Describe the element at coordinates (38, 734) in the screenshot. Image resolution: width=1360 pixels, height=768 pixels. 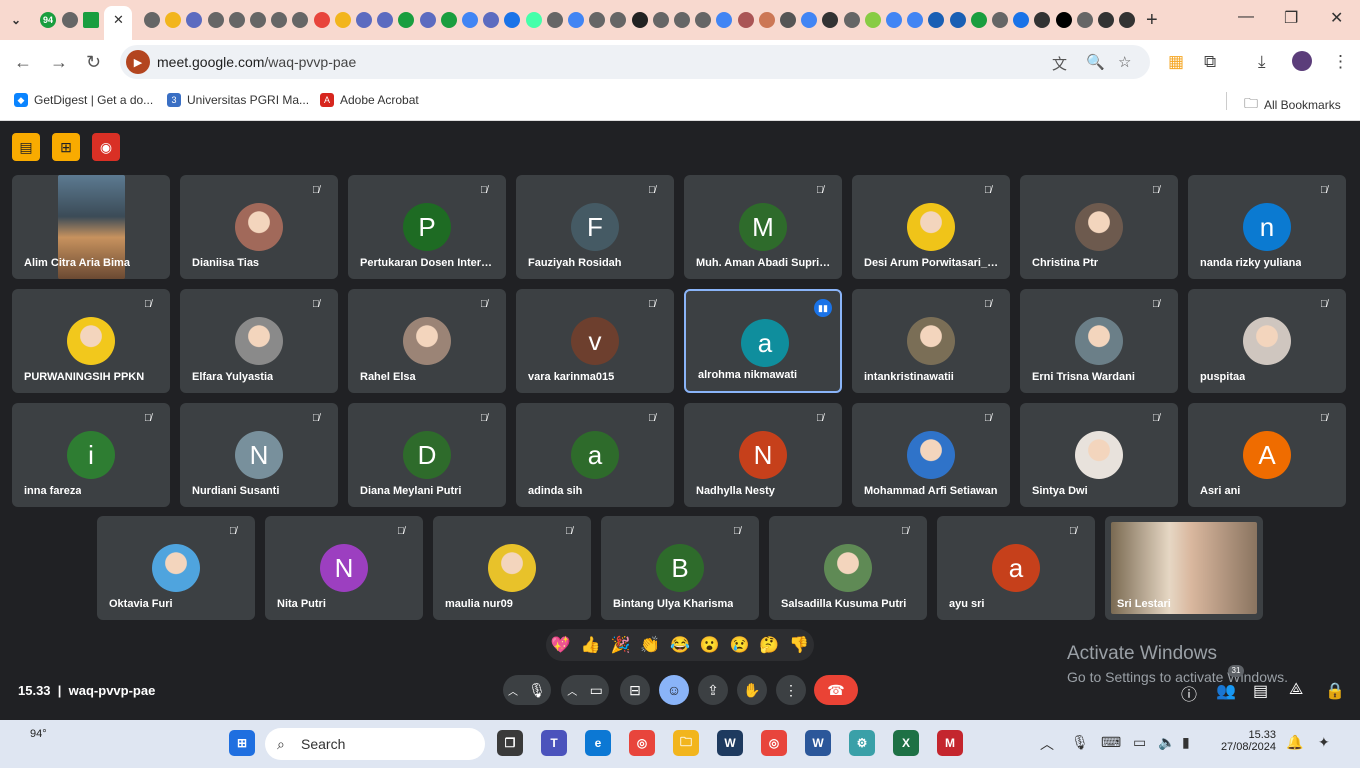
I see `weather-widget: 94°` at that location.